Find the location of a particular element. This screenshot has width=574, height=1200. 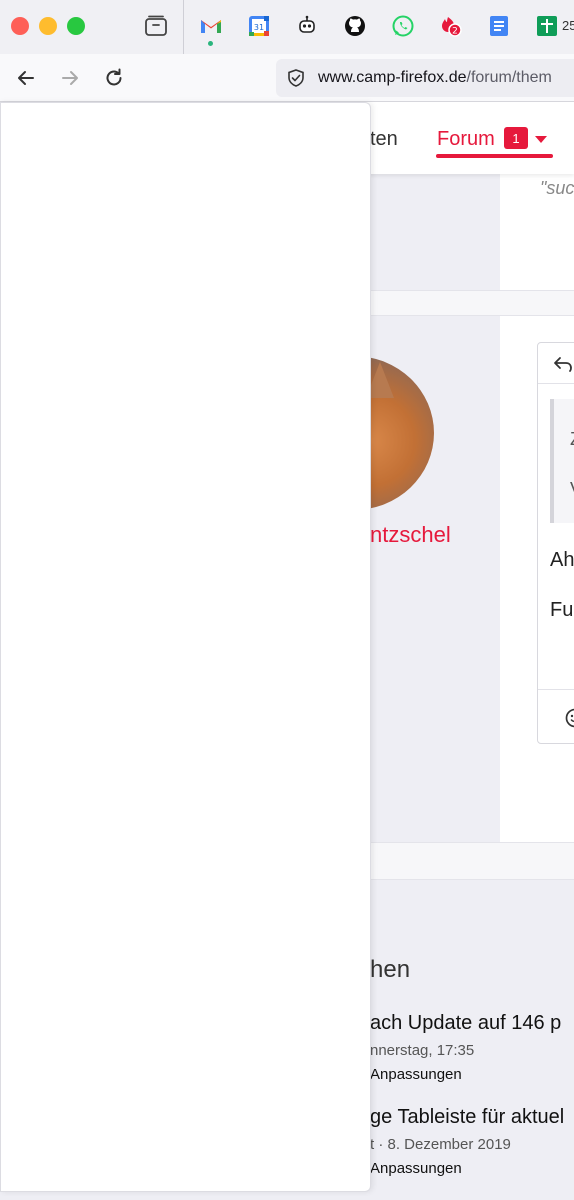

nav-item-partial: ten is located at coordinates (384, 139).